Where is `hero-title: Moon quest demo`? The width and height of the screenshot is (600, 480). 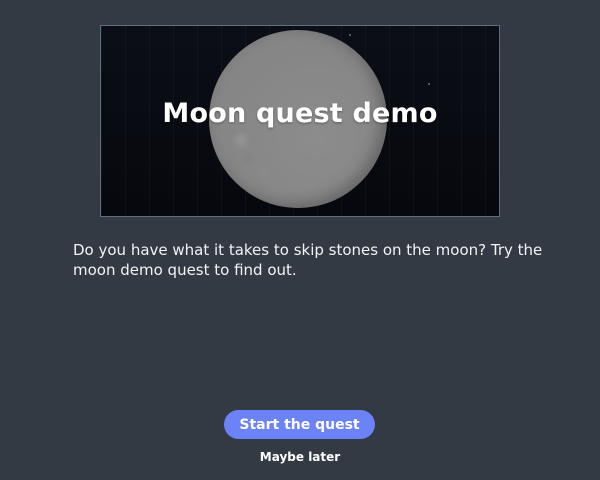
hero-title: Moon quest demo is located at coordinates (300, 113).